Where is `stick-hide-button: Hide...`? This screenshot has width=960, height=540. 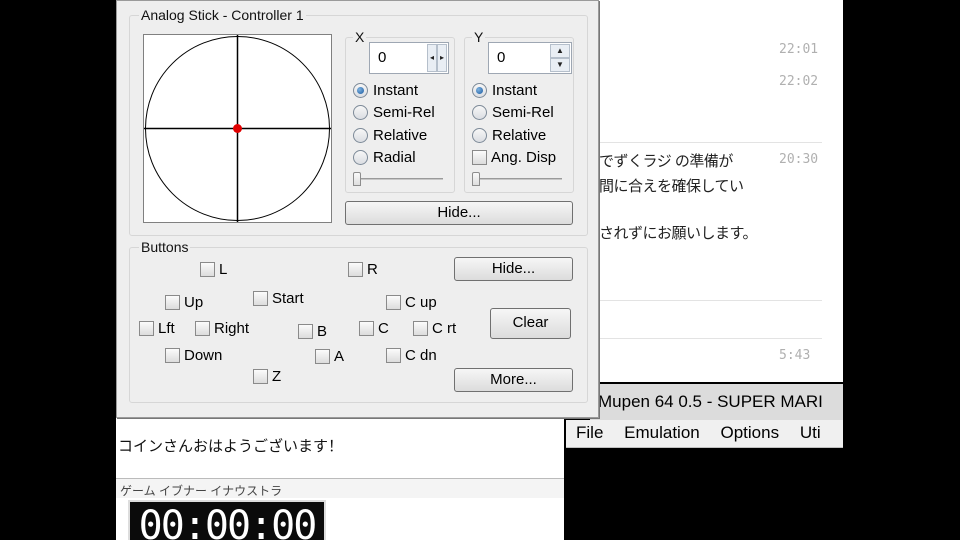 stick-hide-button: Hide... is located at coordinates (459, 213).